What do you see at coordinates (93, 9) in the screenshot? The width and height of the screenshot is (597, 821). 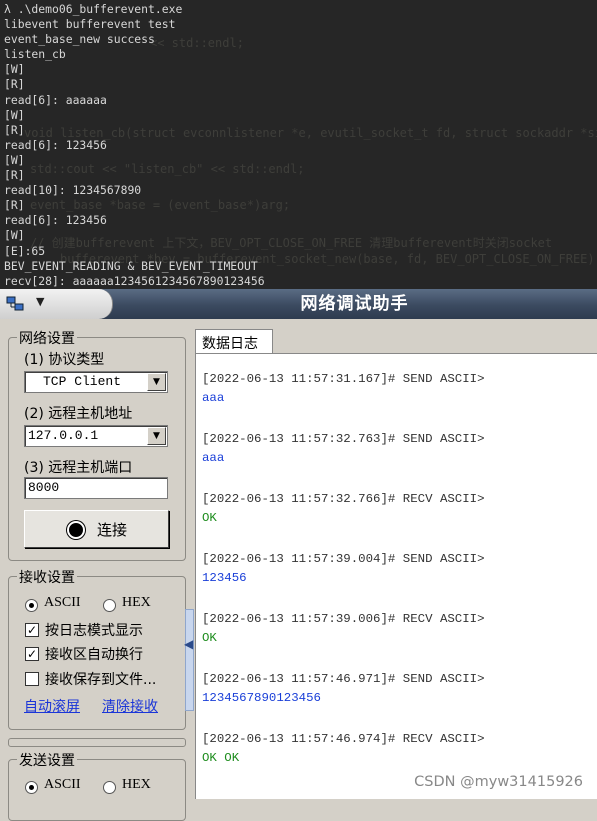 I see `terminal-line: λ .\demo06_bufferevent.exe` at bounding box center [93, 9].